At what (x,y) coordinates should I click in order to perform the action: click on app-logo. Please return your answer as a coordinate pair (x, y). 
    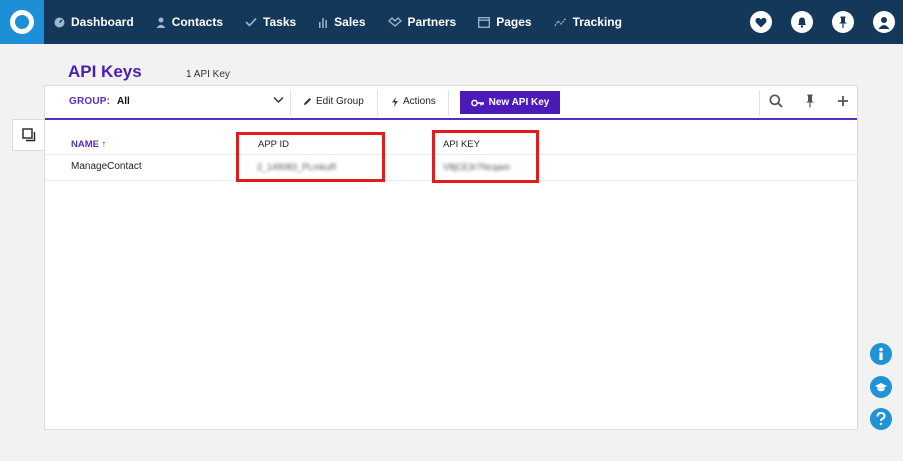
    Looking at the image, I should click on (22, 22).